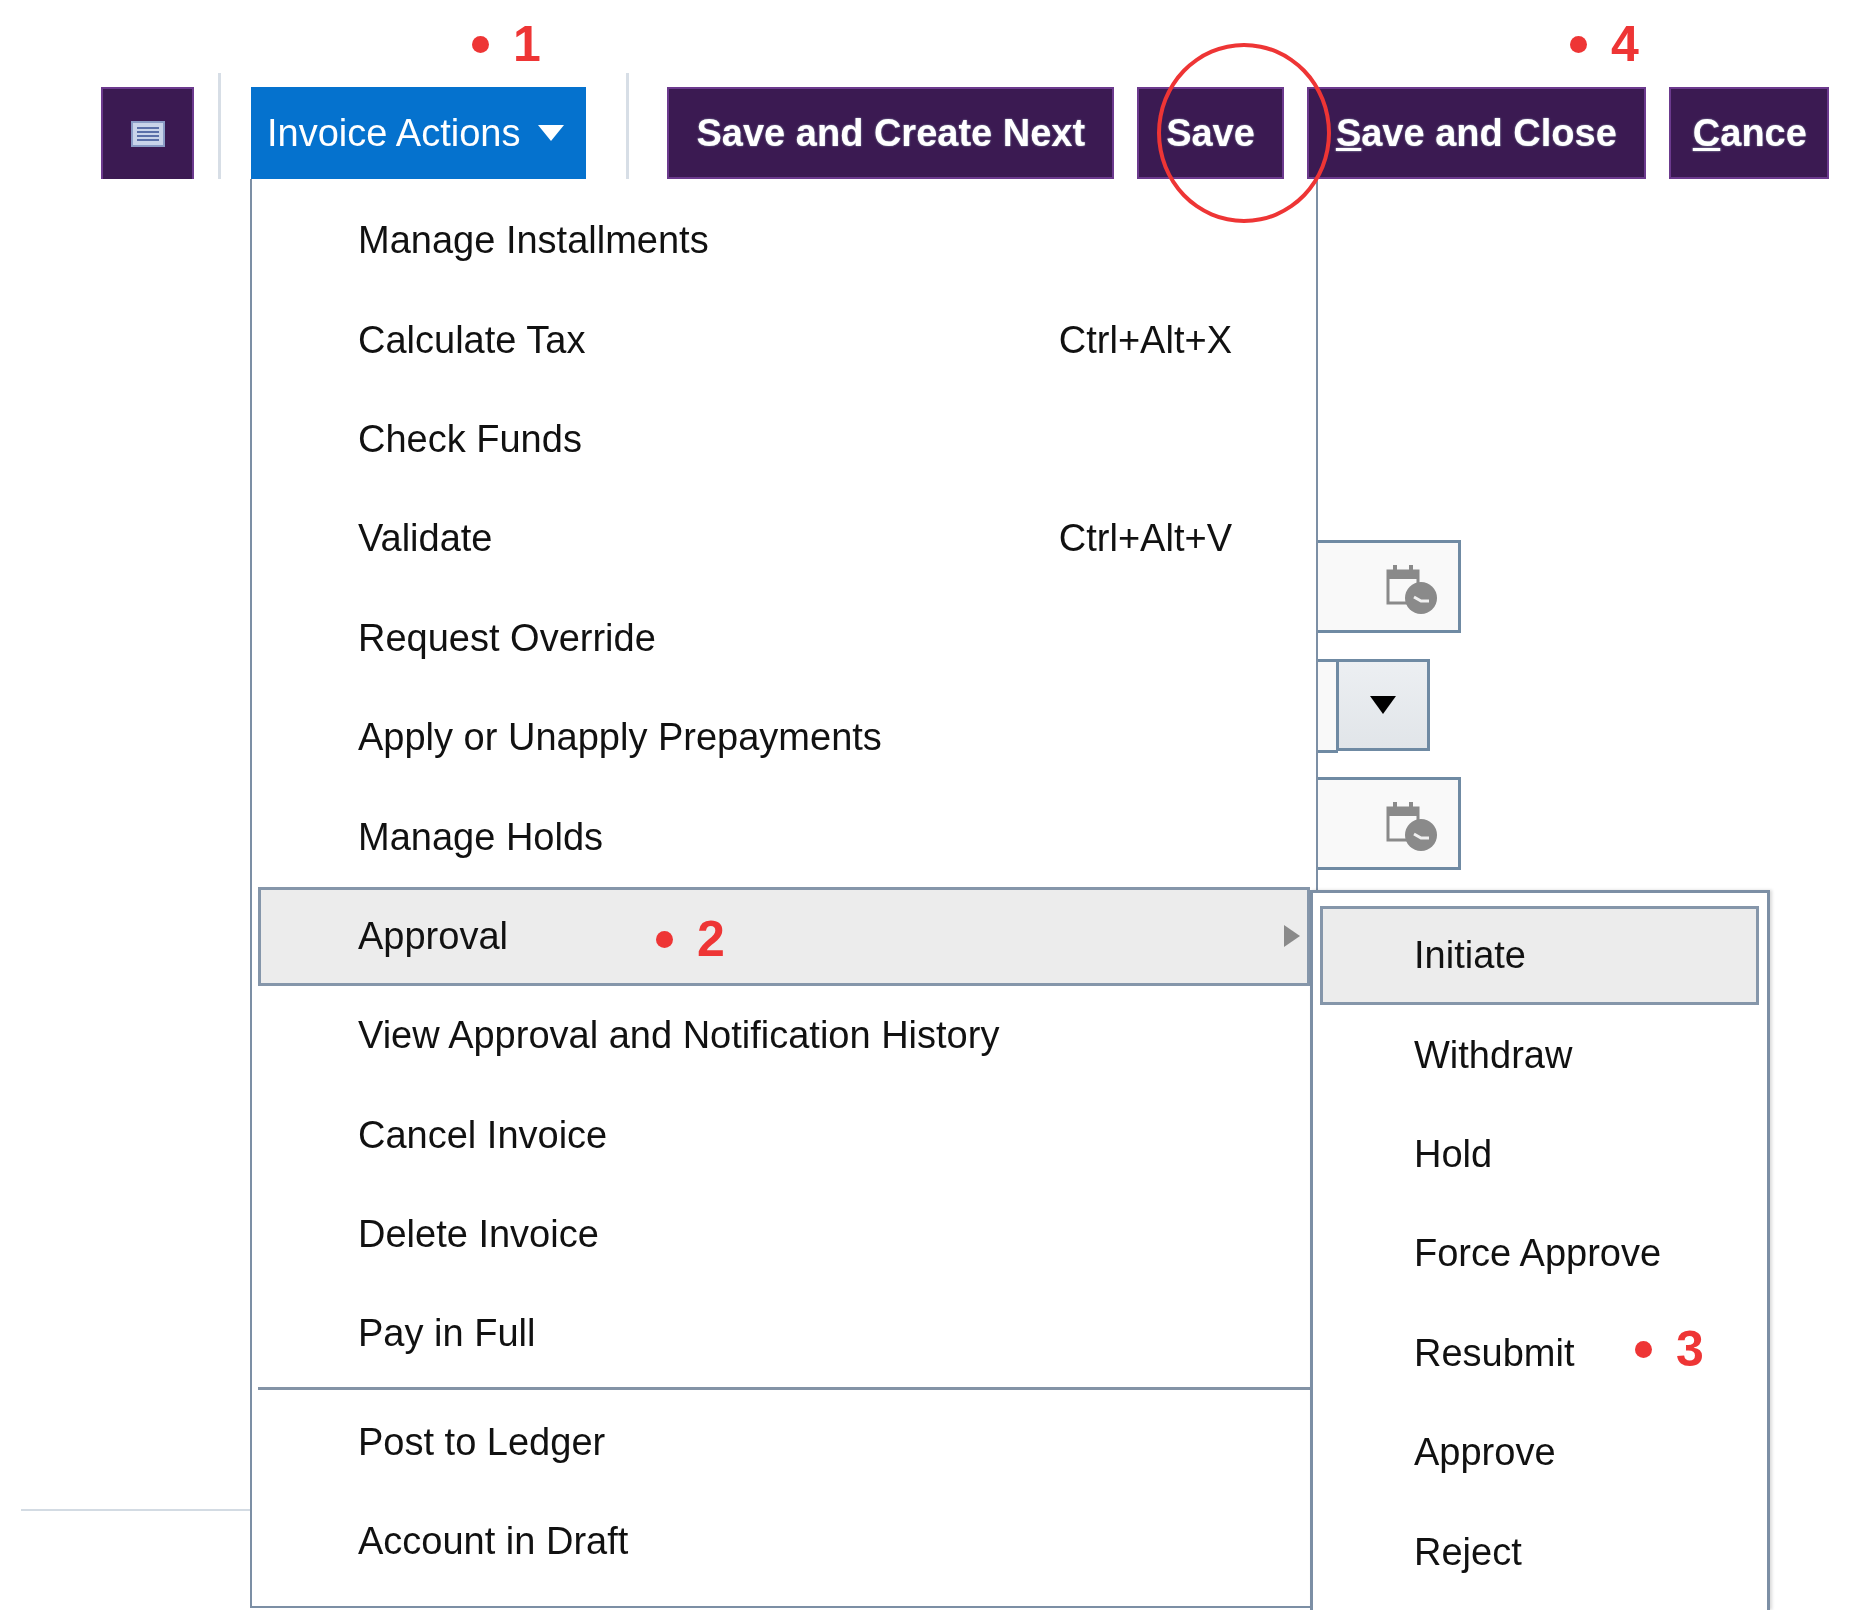 The height and width of the screenshot is (1610, 1861). I want to click on submenu-item: Initiate, so click(1539, 956).